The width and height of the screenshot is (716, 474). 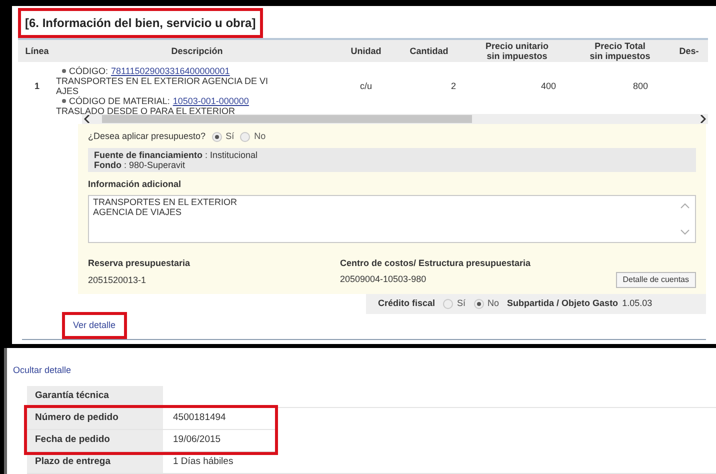 I want to click on detail-value: 1 Días hábiles, so click(x=203, y=461).